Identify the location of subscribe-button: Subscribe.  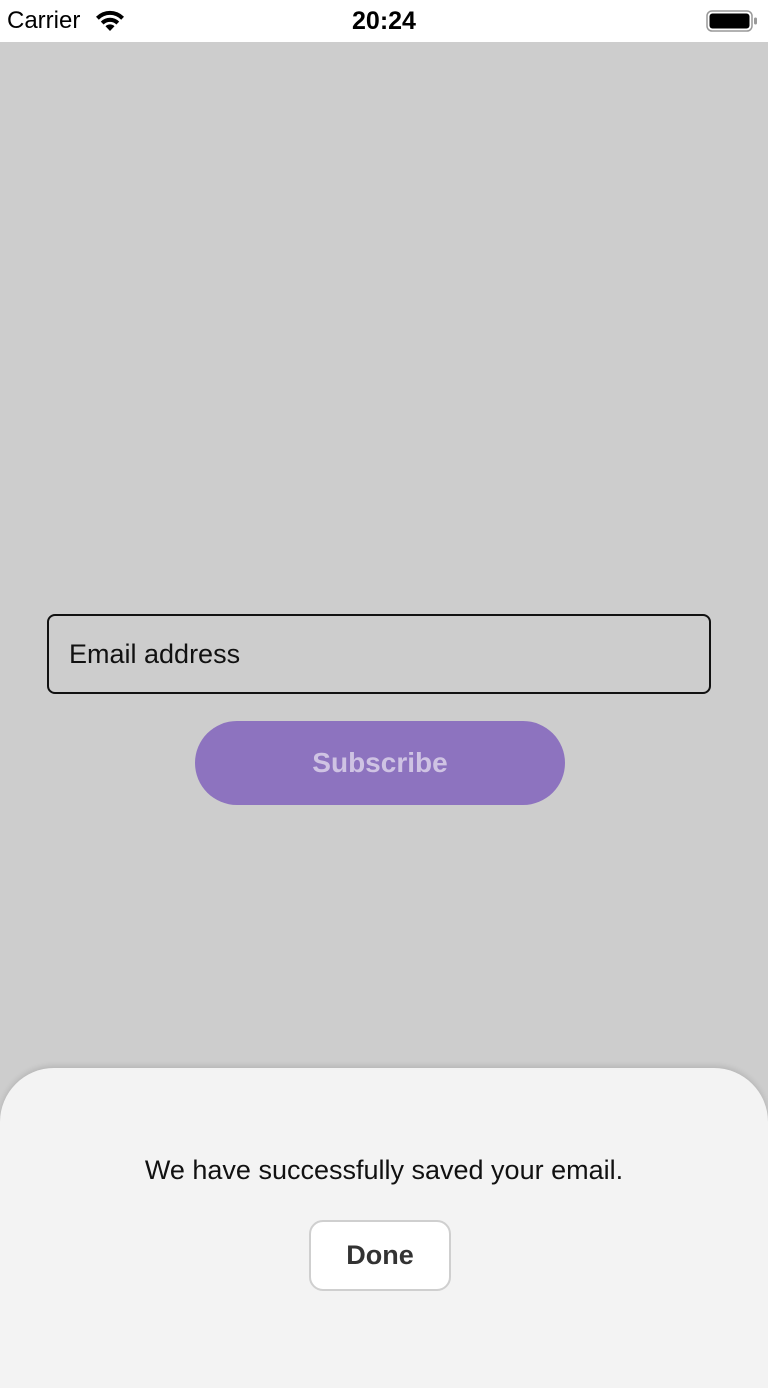
(380, 763).